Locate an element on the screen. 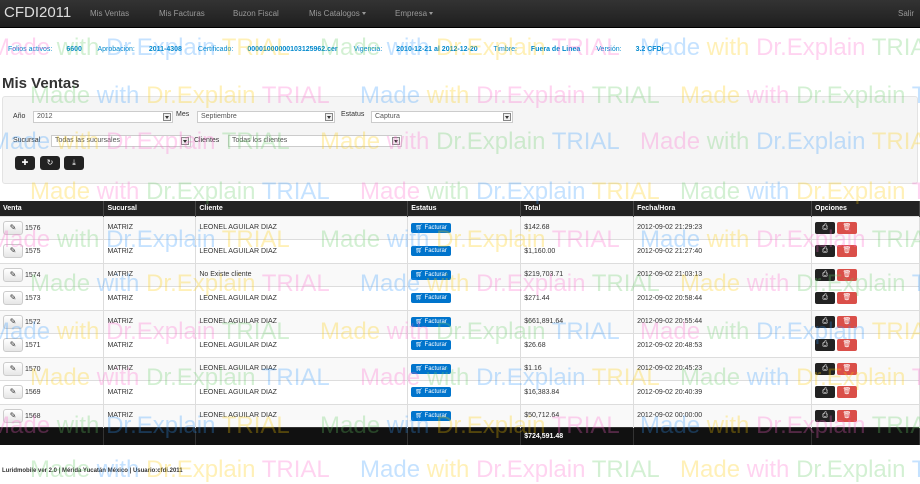 The width and height of the screenshot is (920, 484). certificado-value: 00001000000103125962.cer is located at coordinates (292, 49).